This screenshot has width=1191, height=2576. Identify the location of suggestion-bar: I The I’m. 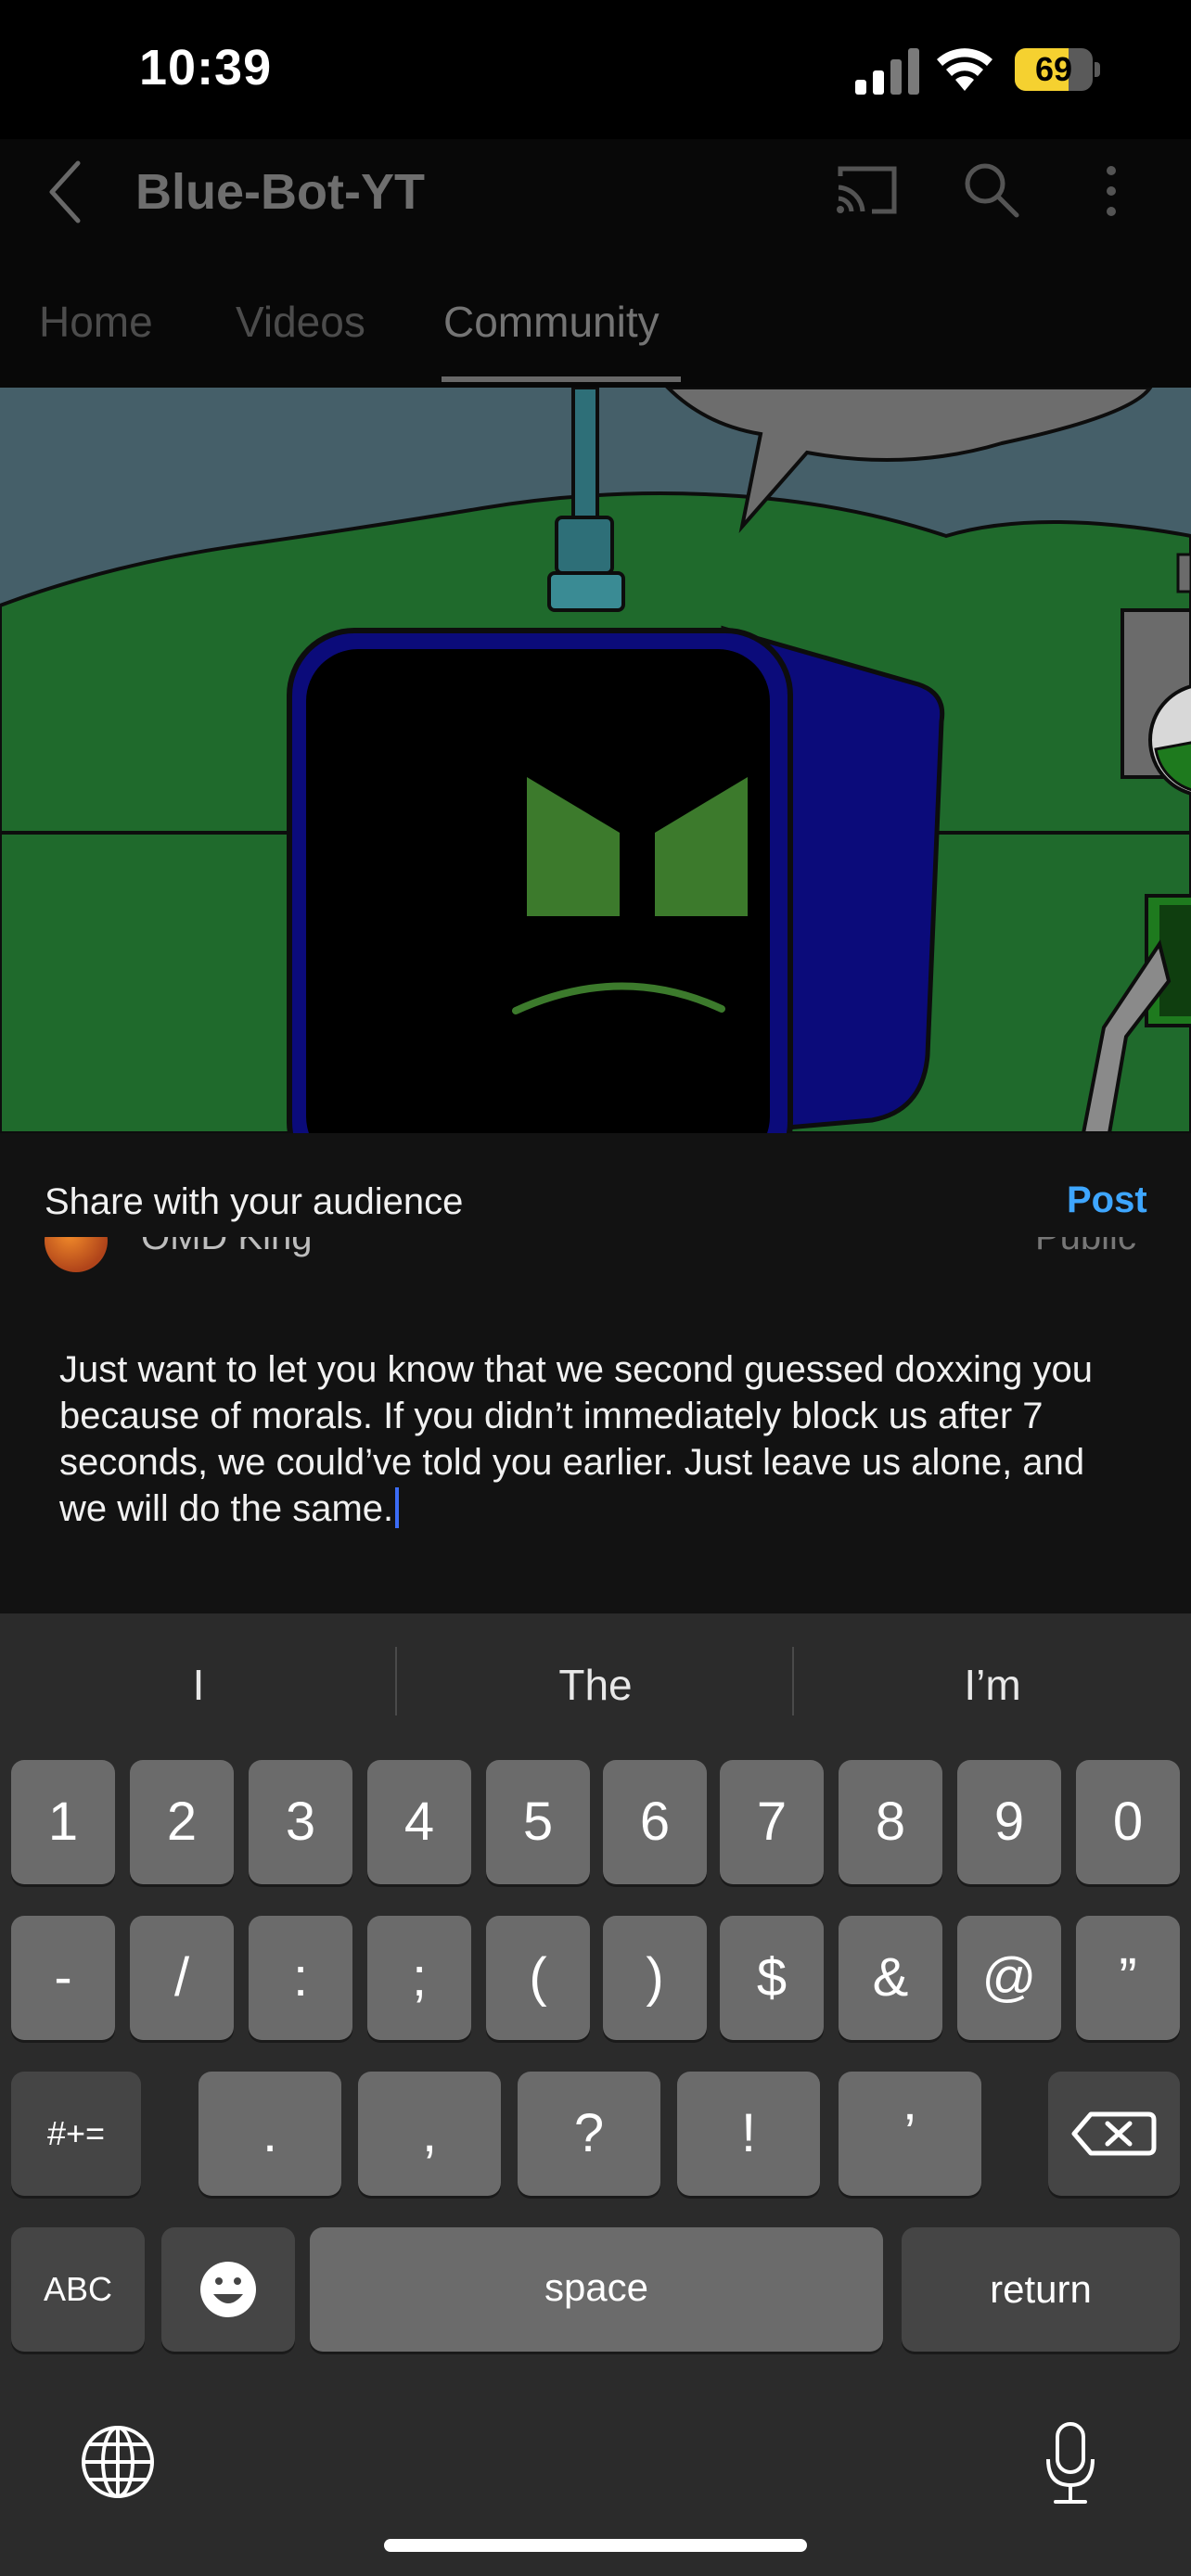
(595, 1685).